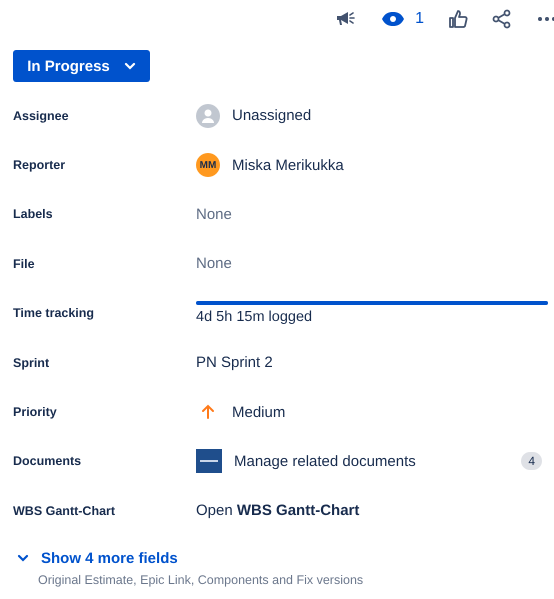 This screenshot has height=599, width=554. What do you see at coordinates (64, 511) in the screenshot?
I see `field-label: WBS Gantt-Chart` at bounding box center [64, 511].